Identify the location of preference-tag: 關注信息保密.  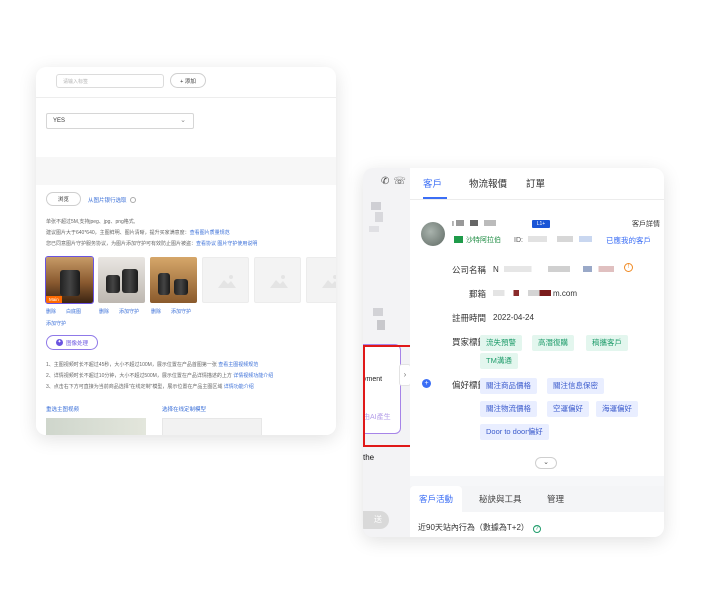
(575, 386).